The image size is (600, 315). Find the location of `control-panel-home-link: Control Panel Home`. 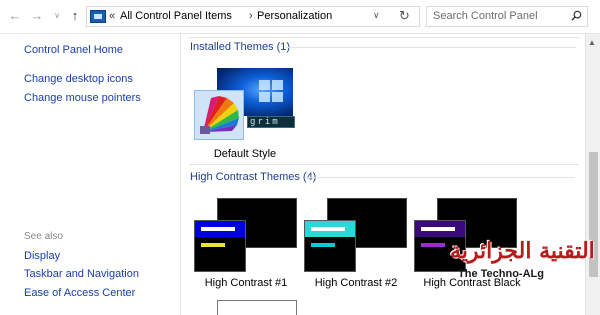

control-panel-home-link: Control Panel Home is located at coordinates (73, 50).